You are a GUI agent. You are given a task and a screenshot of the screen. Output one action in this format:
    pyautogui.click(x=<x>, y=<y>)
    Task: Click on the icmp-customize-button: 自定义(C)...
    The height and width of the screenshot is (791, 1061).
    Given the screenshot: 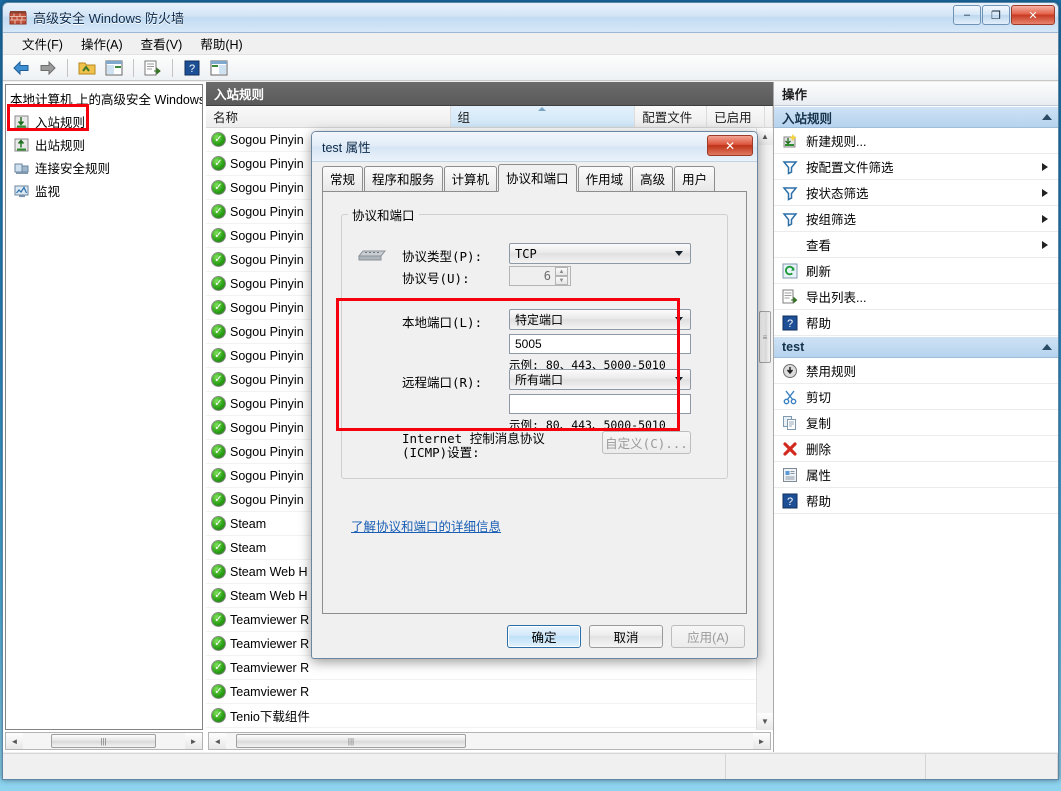 What is the action you would take?
    pyautogui.click(x=646, y=442)
    